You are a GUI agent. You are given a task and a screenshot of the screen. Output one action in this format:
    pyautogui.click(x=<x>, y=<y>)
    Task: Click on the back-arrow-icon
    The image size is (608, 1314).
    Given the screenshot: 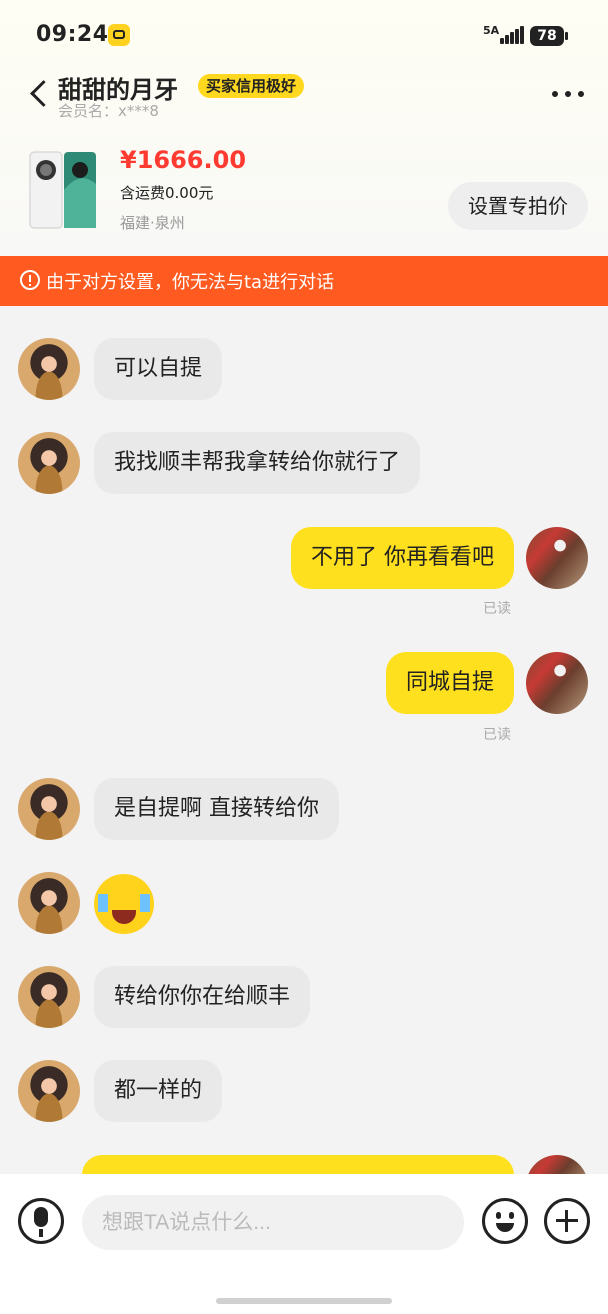 What is the action you would take?
    pyautogui.click(x=39, y=94)
    